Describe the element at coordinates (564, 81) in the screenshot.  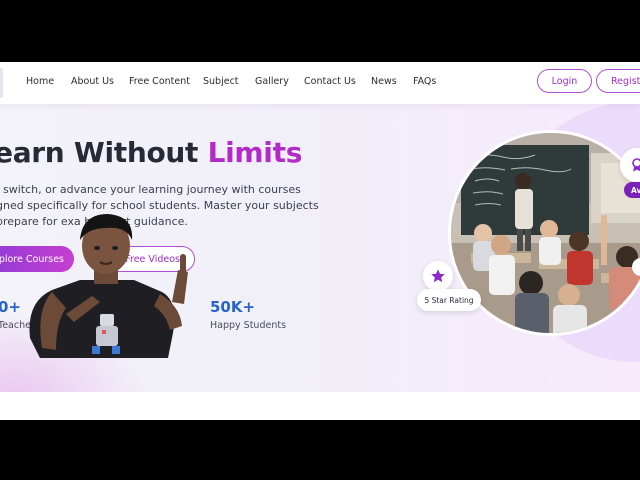
I see `login-button: Login` at that location.